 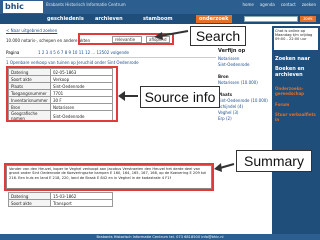 I want to click on refine-item: Notarissen (10.000), so click(x=244, y=83).